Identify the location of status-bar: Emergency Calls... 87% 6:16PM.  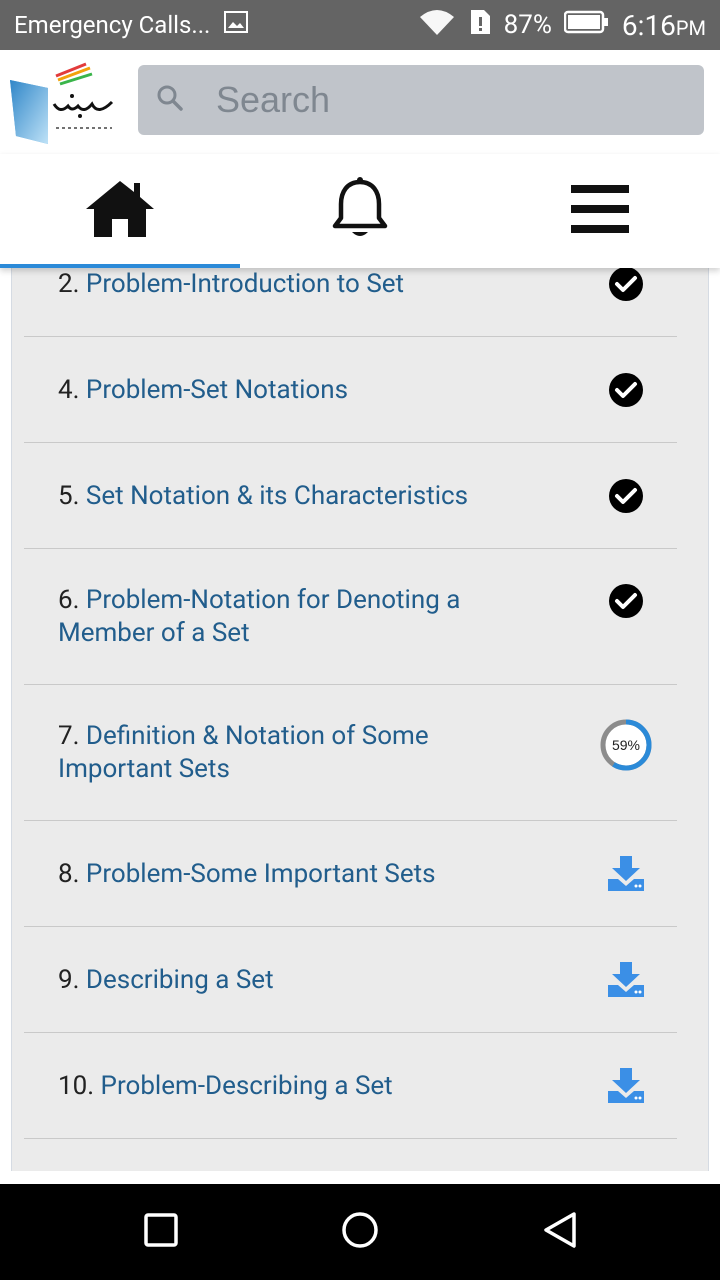
(360, 25).